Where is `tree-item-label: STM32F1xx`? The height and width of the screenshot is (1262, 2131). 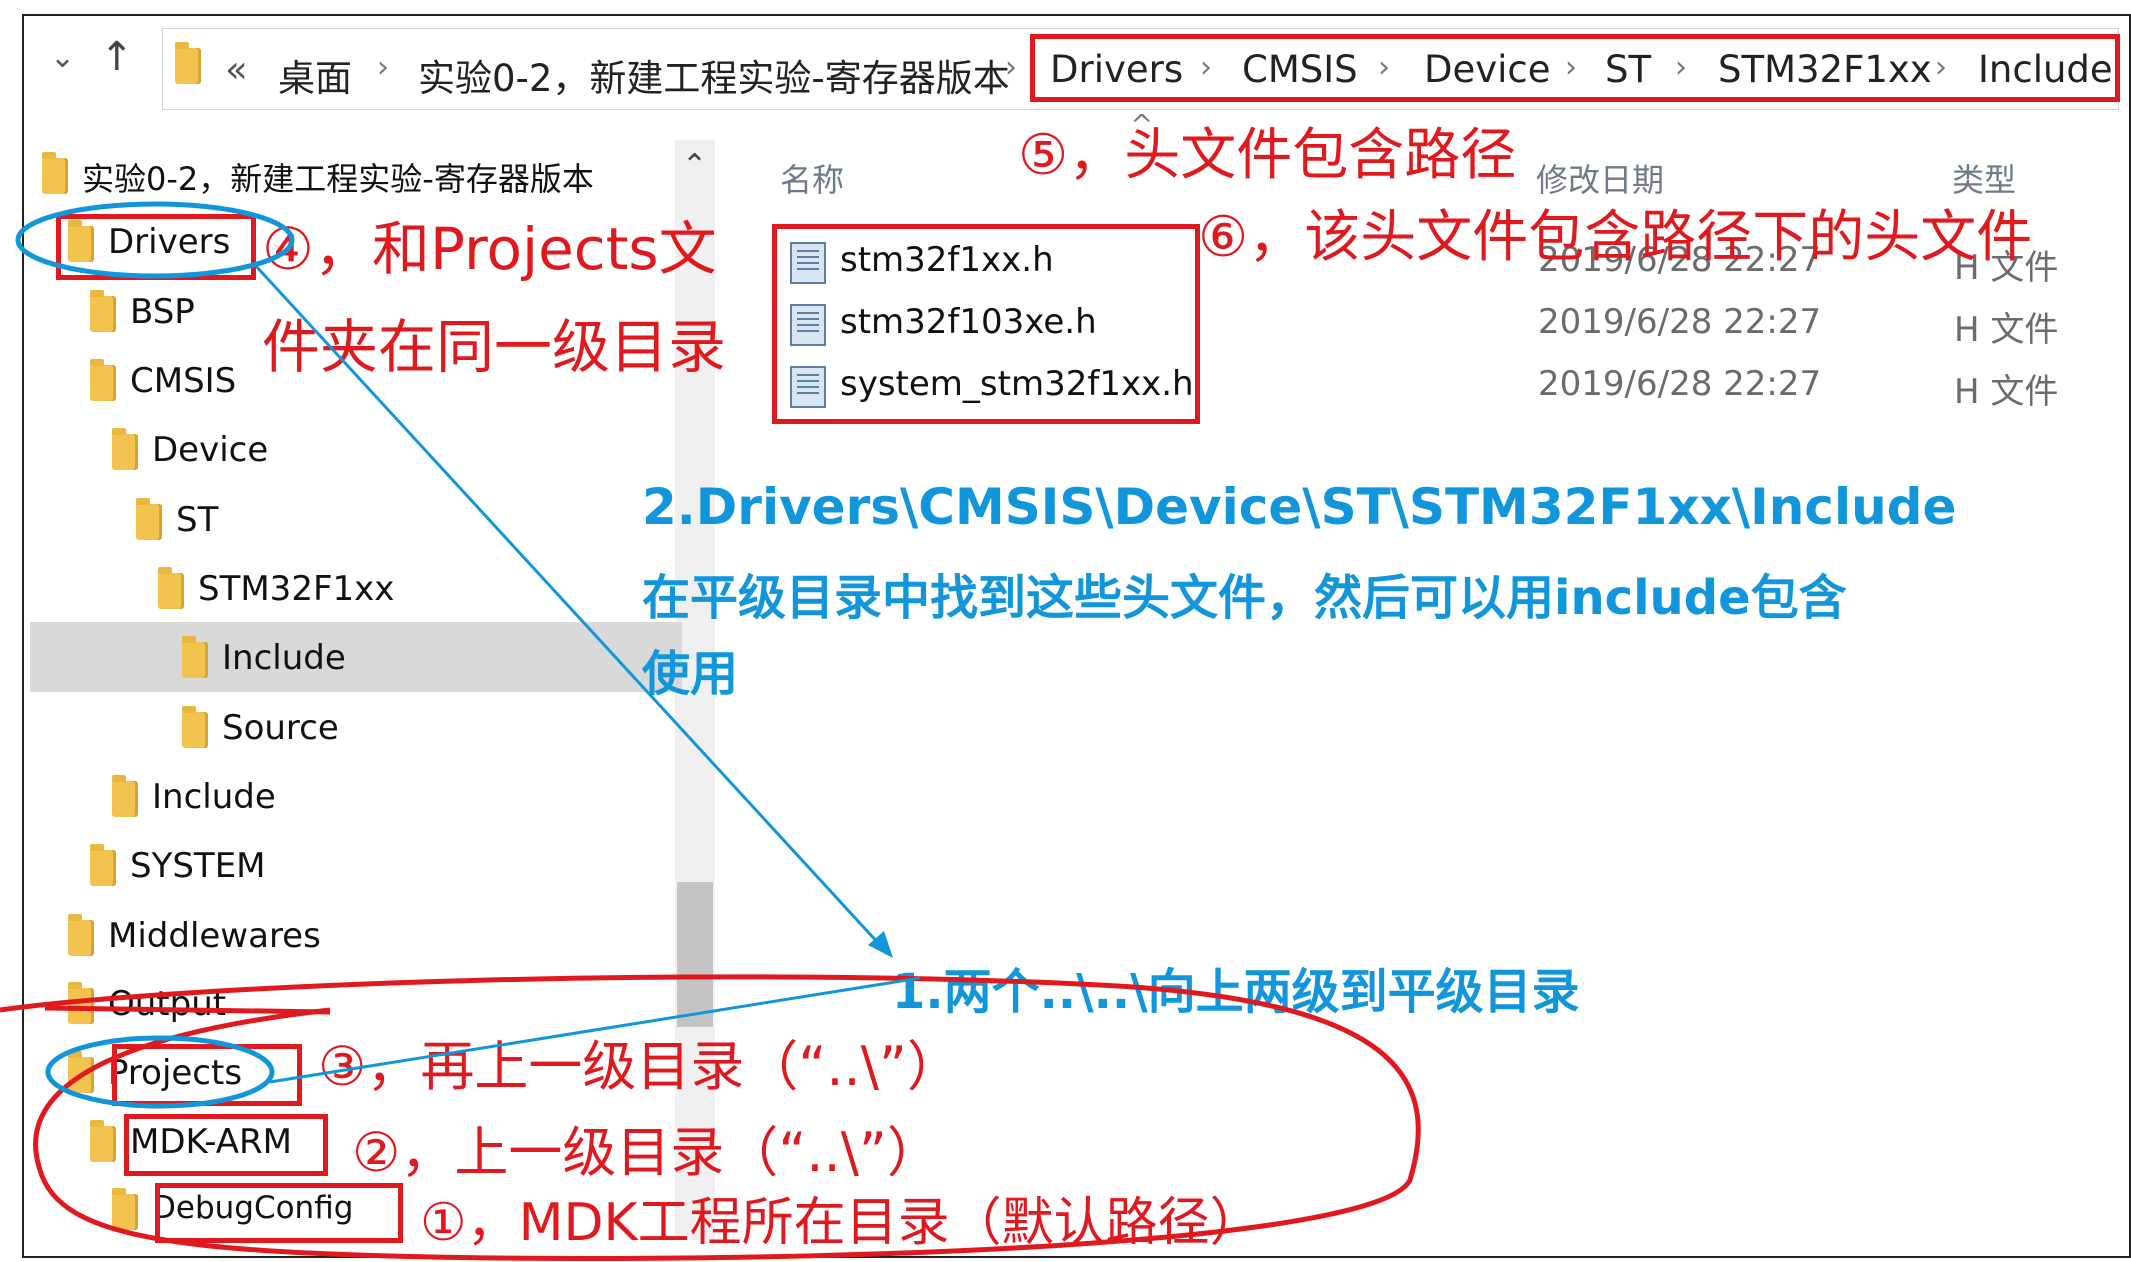 tree-item-label: STM32F1xx is located at coordinates (296, 589).